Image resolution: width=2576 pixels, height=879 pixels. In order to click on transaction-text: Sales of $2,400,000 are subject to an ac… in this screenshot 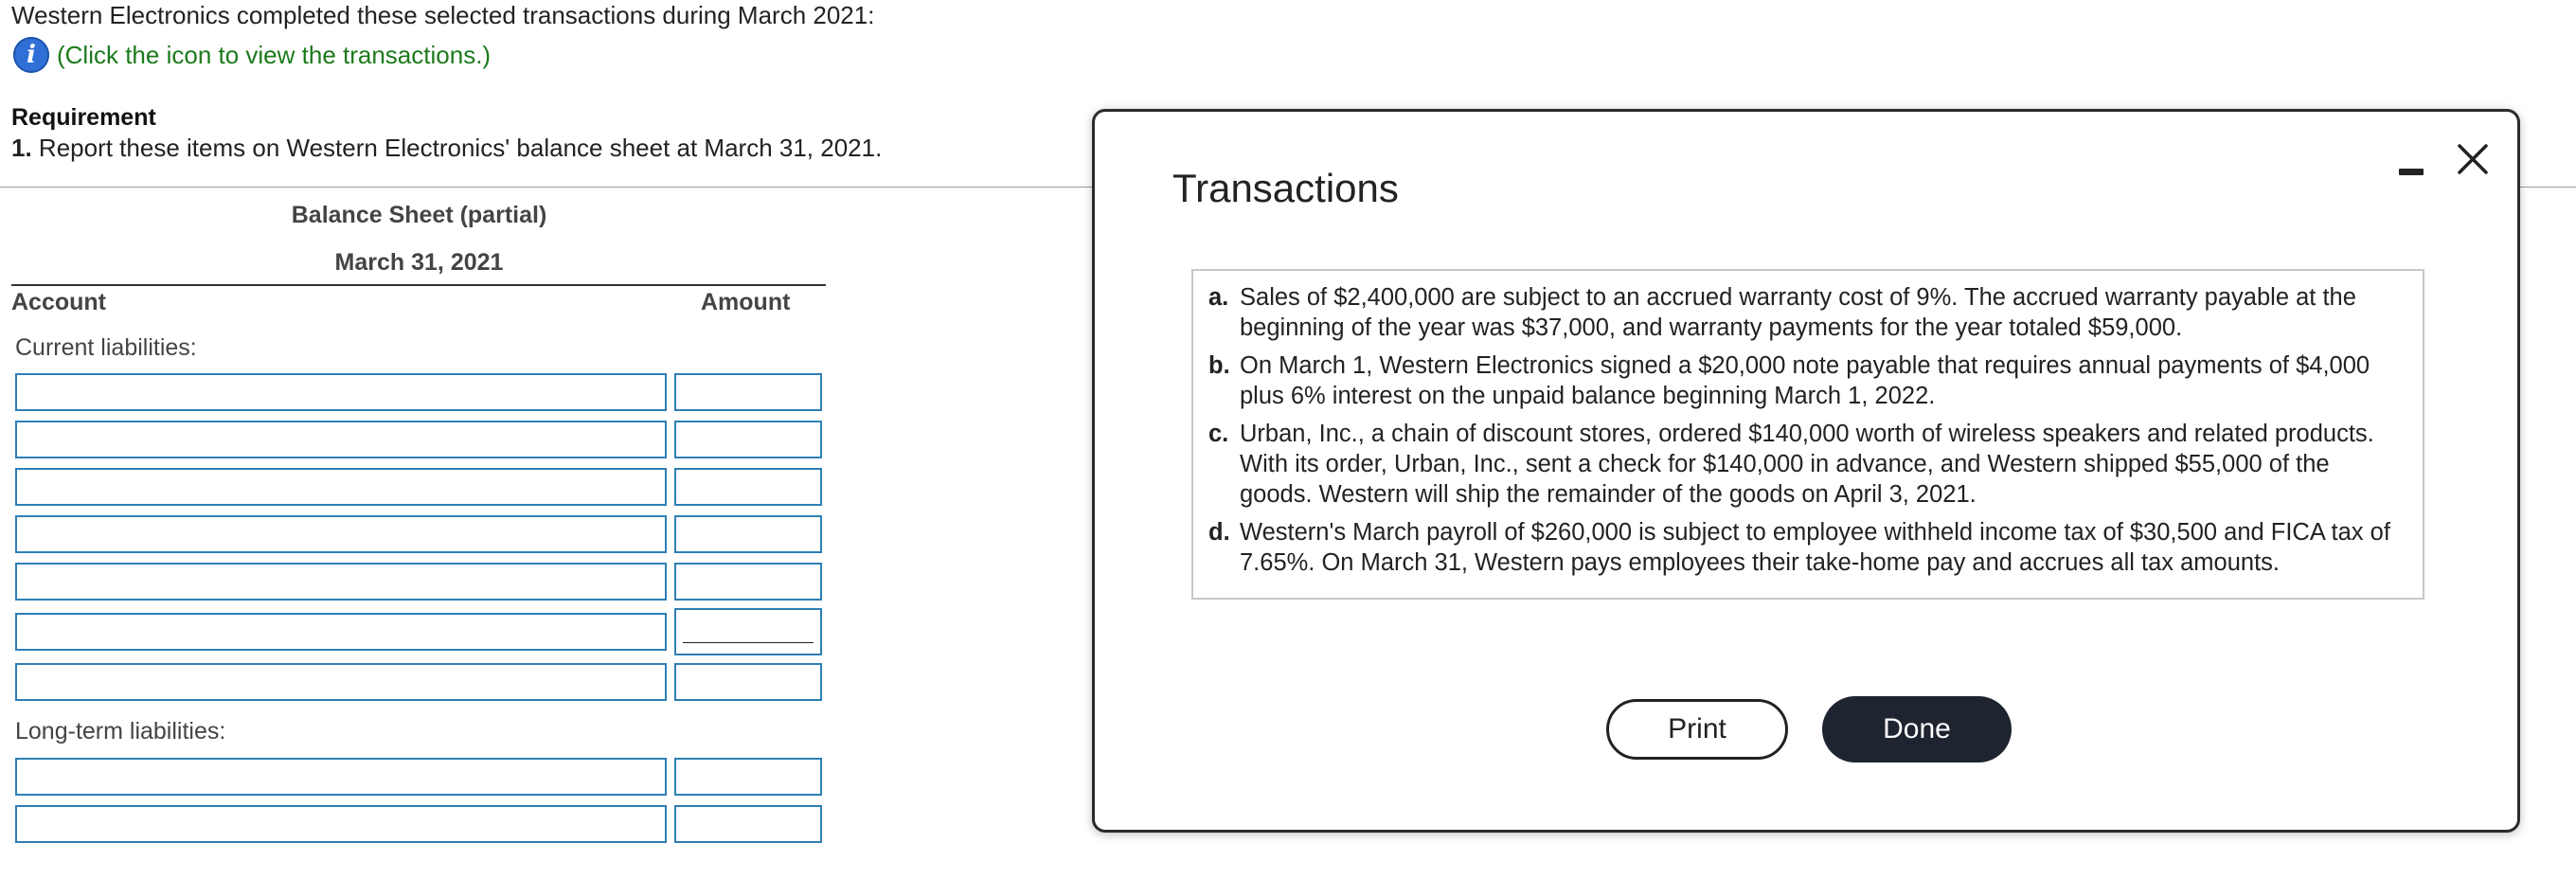, I will do `click(1798, 312)`.